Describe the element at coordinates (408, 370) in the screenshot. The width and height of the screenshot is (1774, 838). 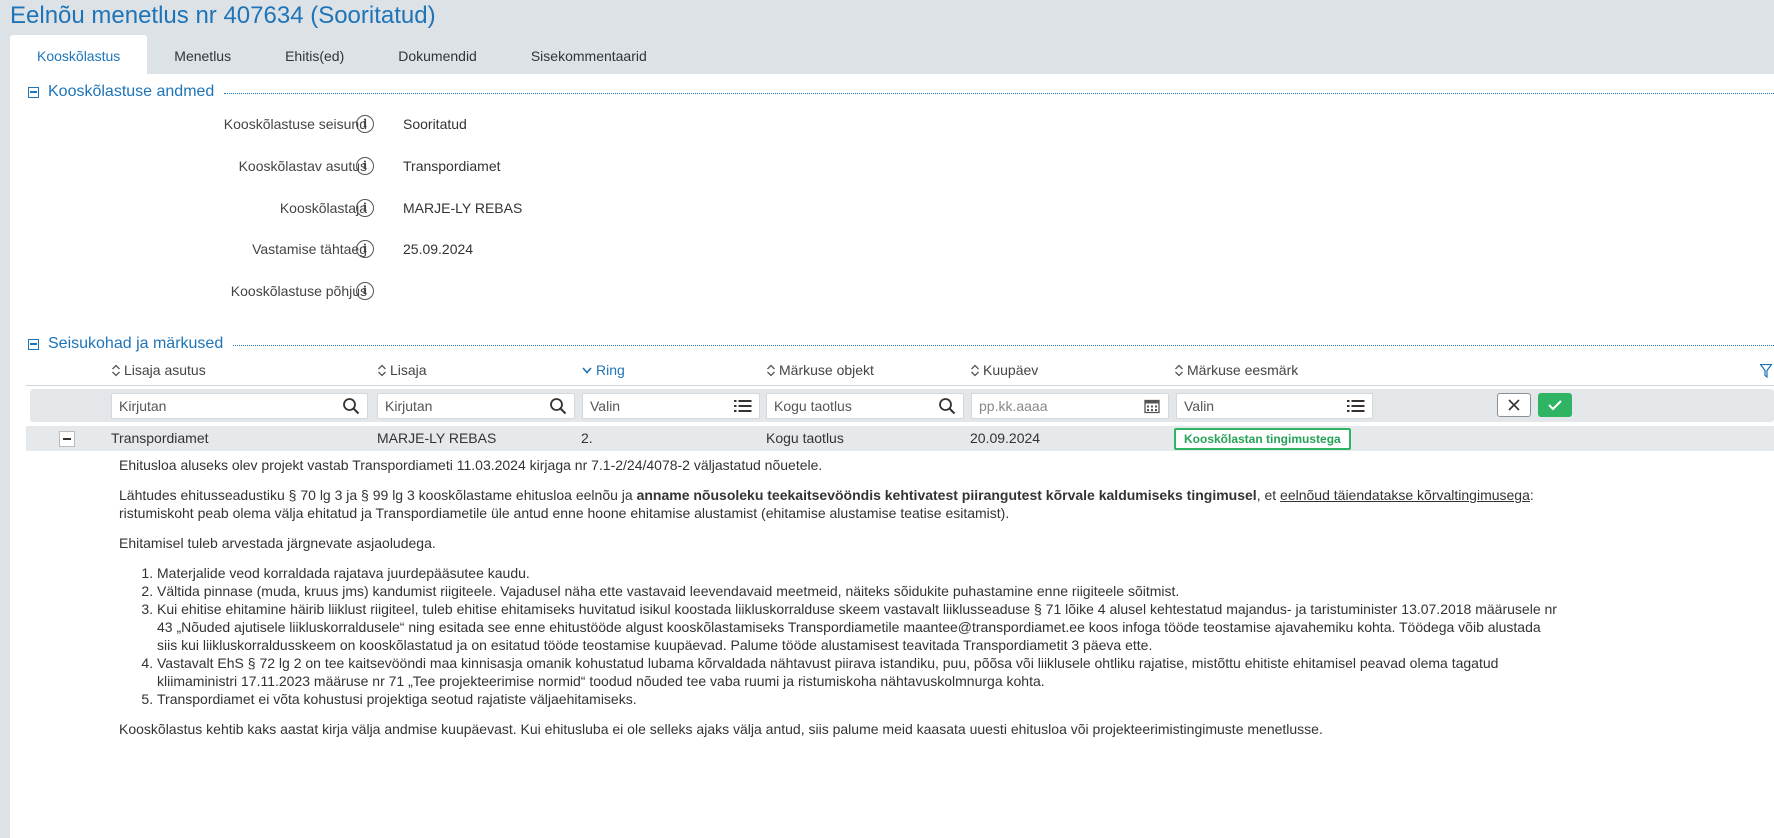
I see `column-label: Lisaja` at that location.